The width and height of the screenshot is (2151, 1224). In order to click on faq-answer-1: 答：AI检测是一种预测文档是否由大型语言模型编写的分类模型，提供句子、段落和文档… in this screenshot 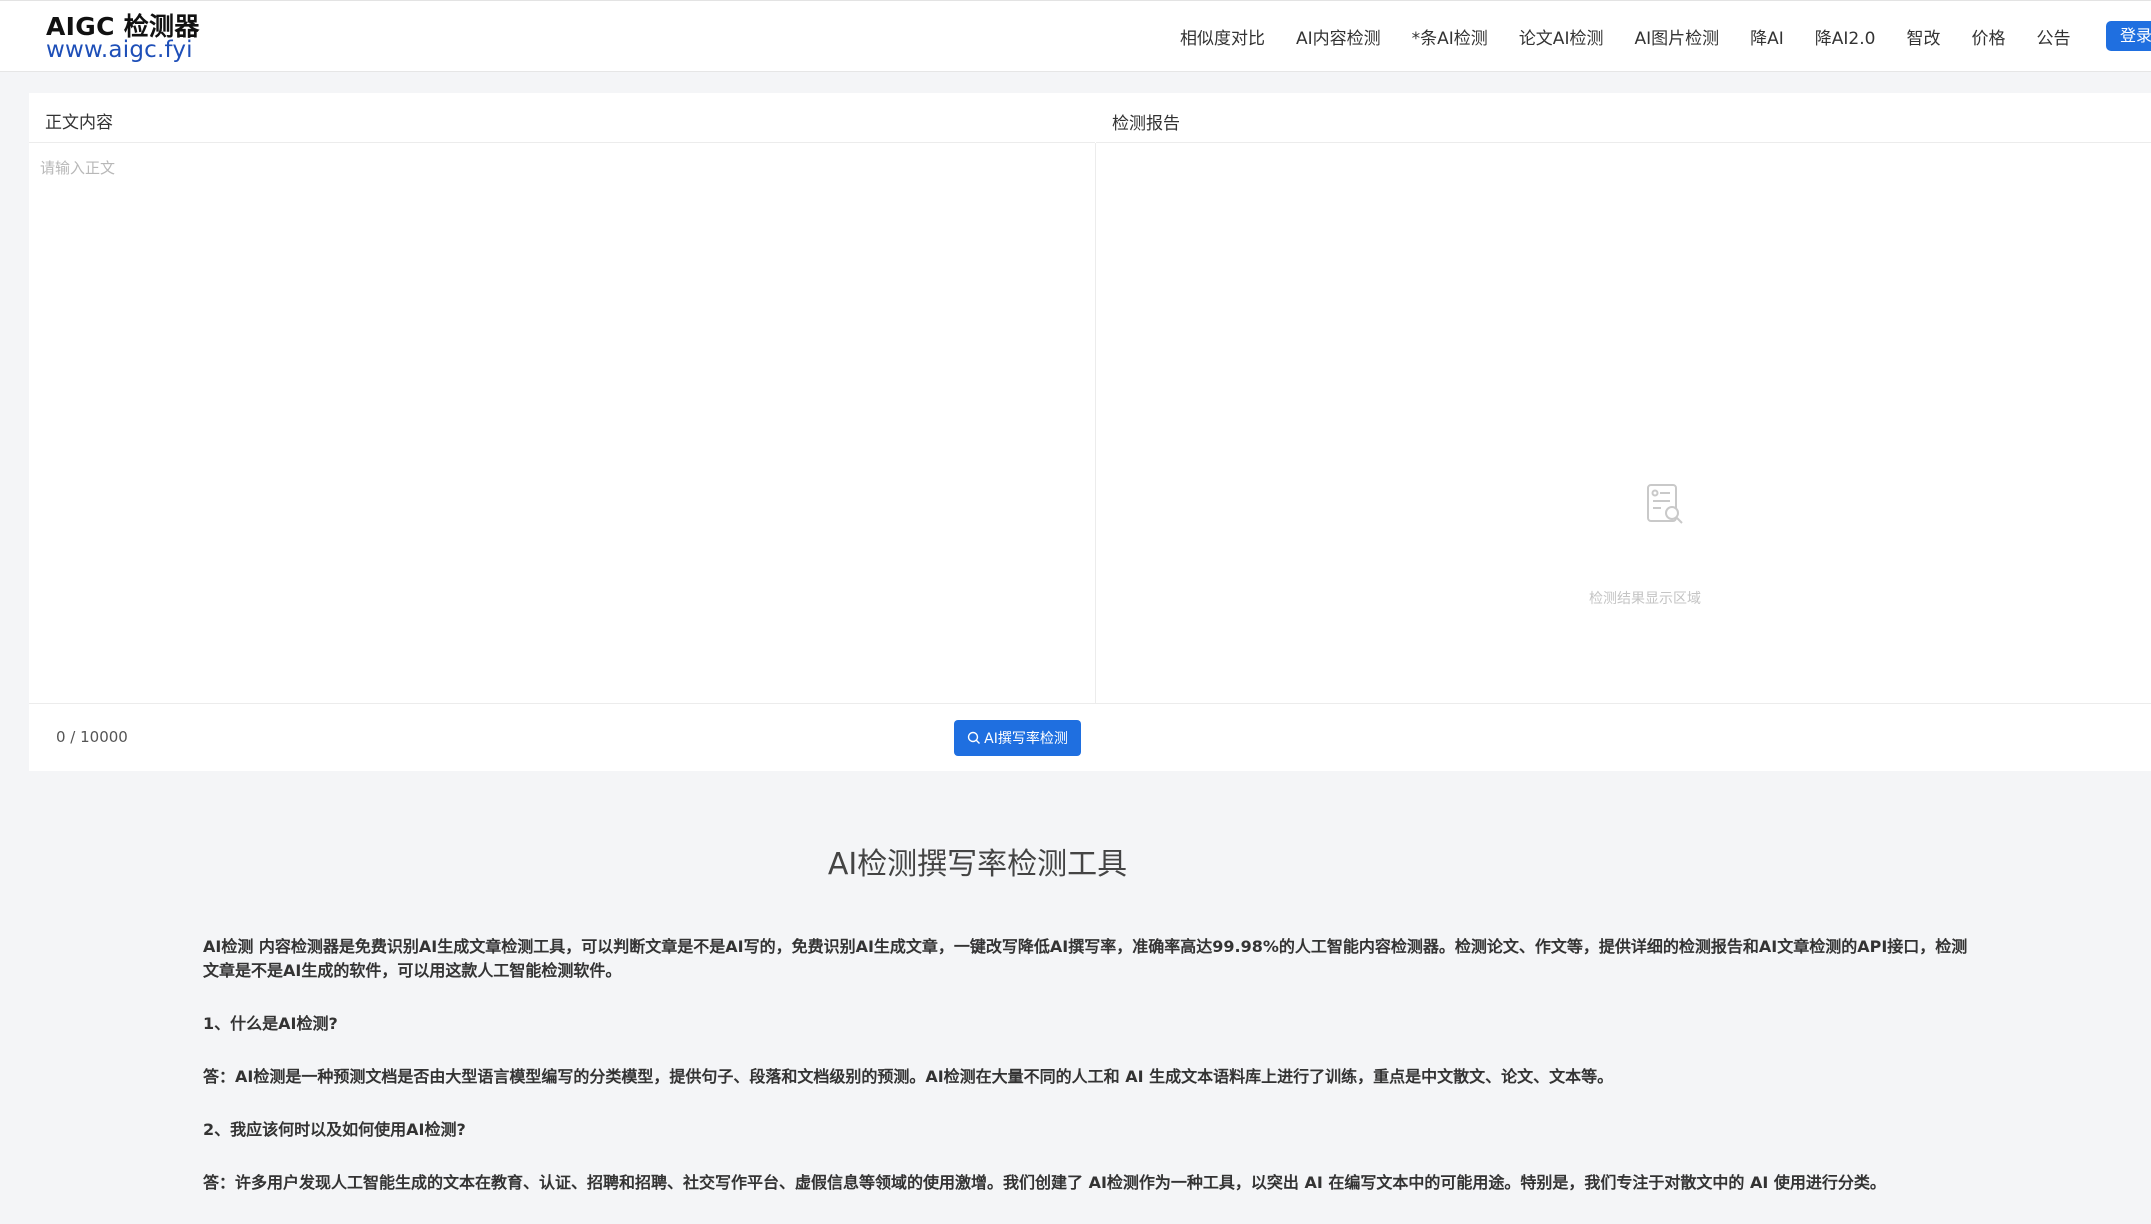, I will do `click(908, 1076)`.